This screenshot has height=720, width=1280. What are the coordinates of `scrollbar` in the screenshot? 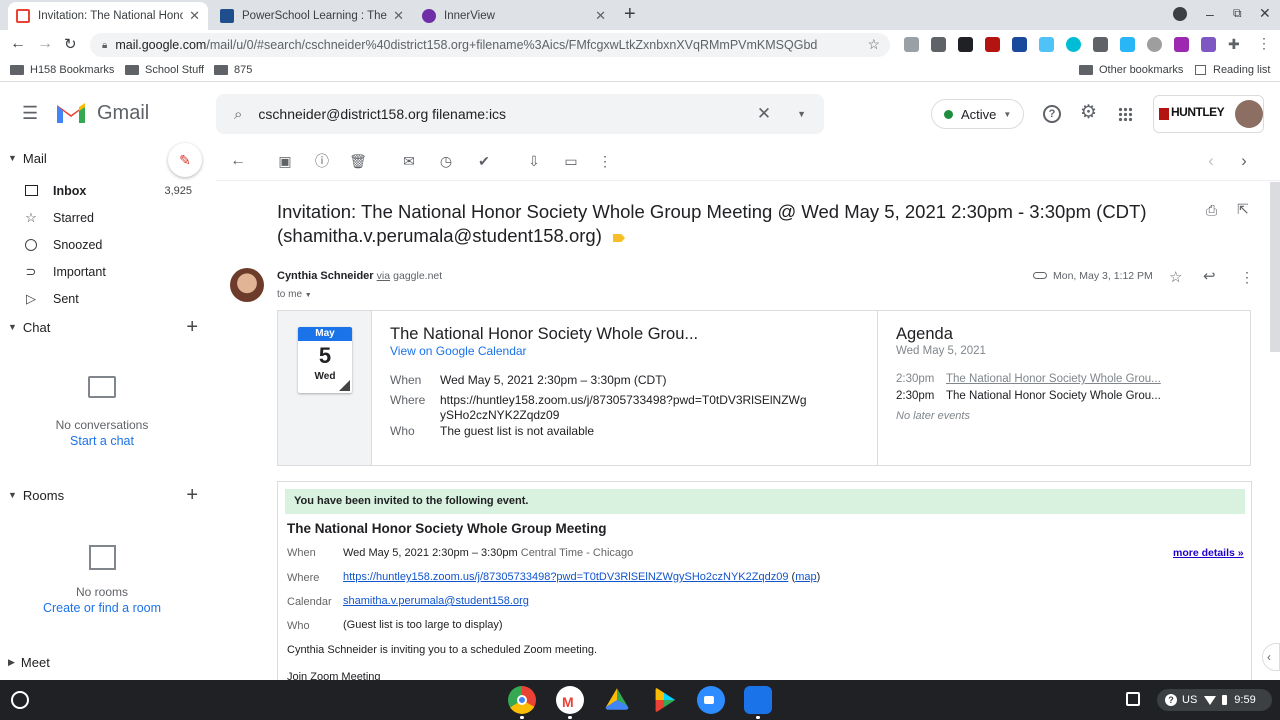 It's located at (1275, 431).